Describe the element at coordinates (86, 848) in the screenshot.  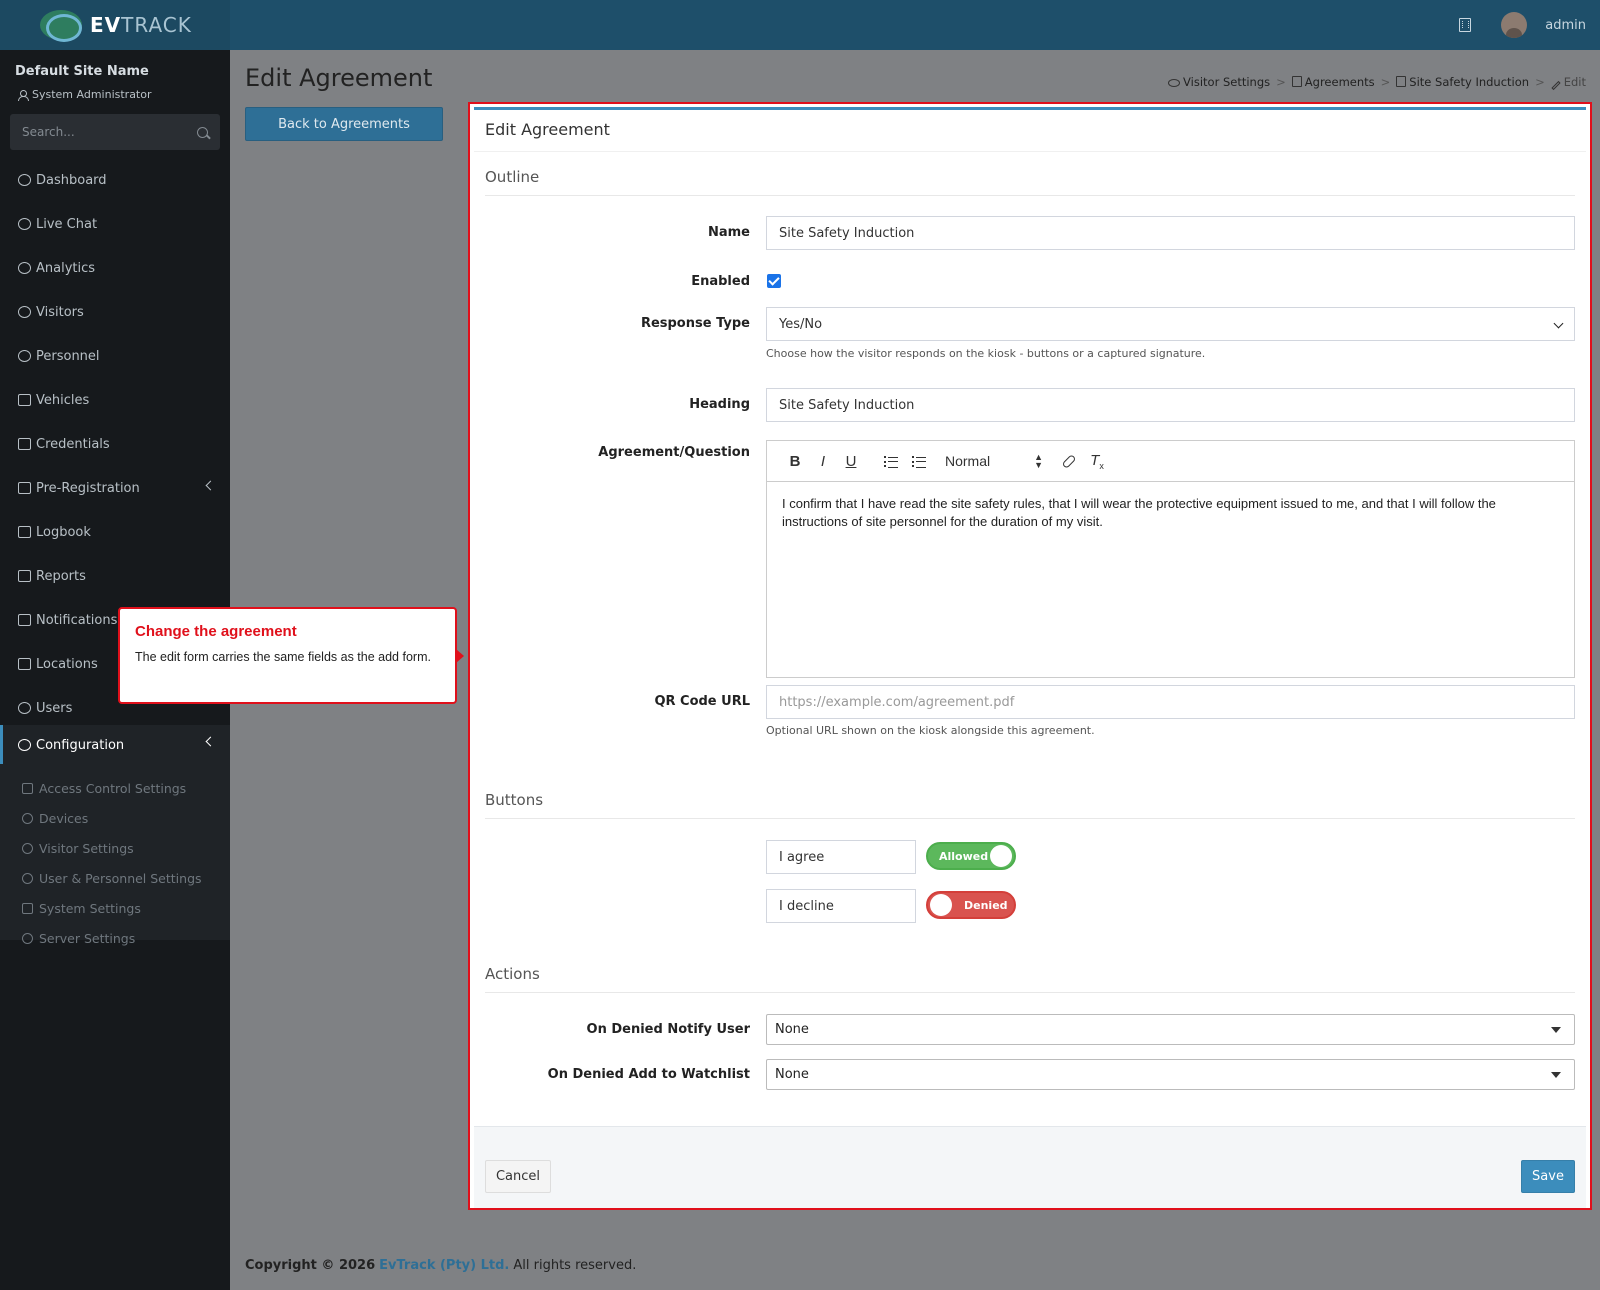
I see `subitem-label: Visitor Settings` at that location.